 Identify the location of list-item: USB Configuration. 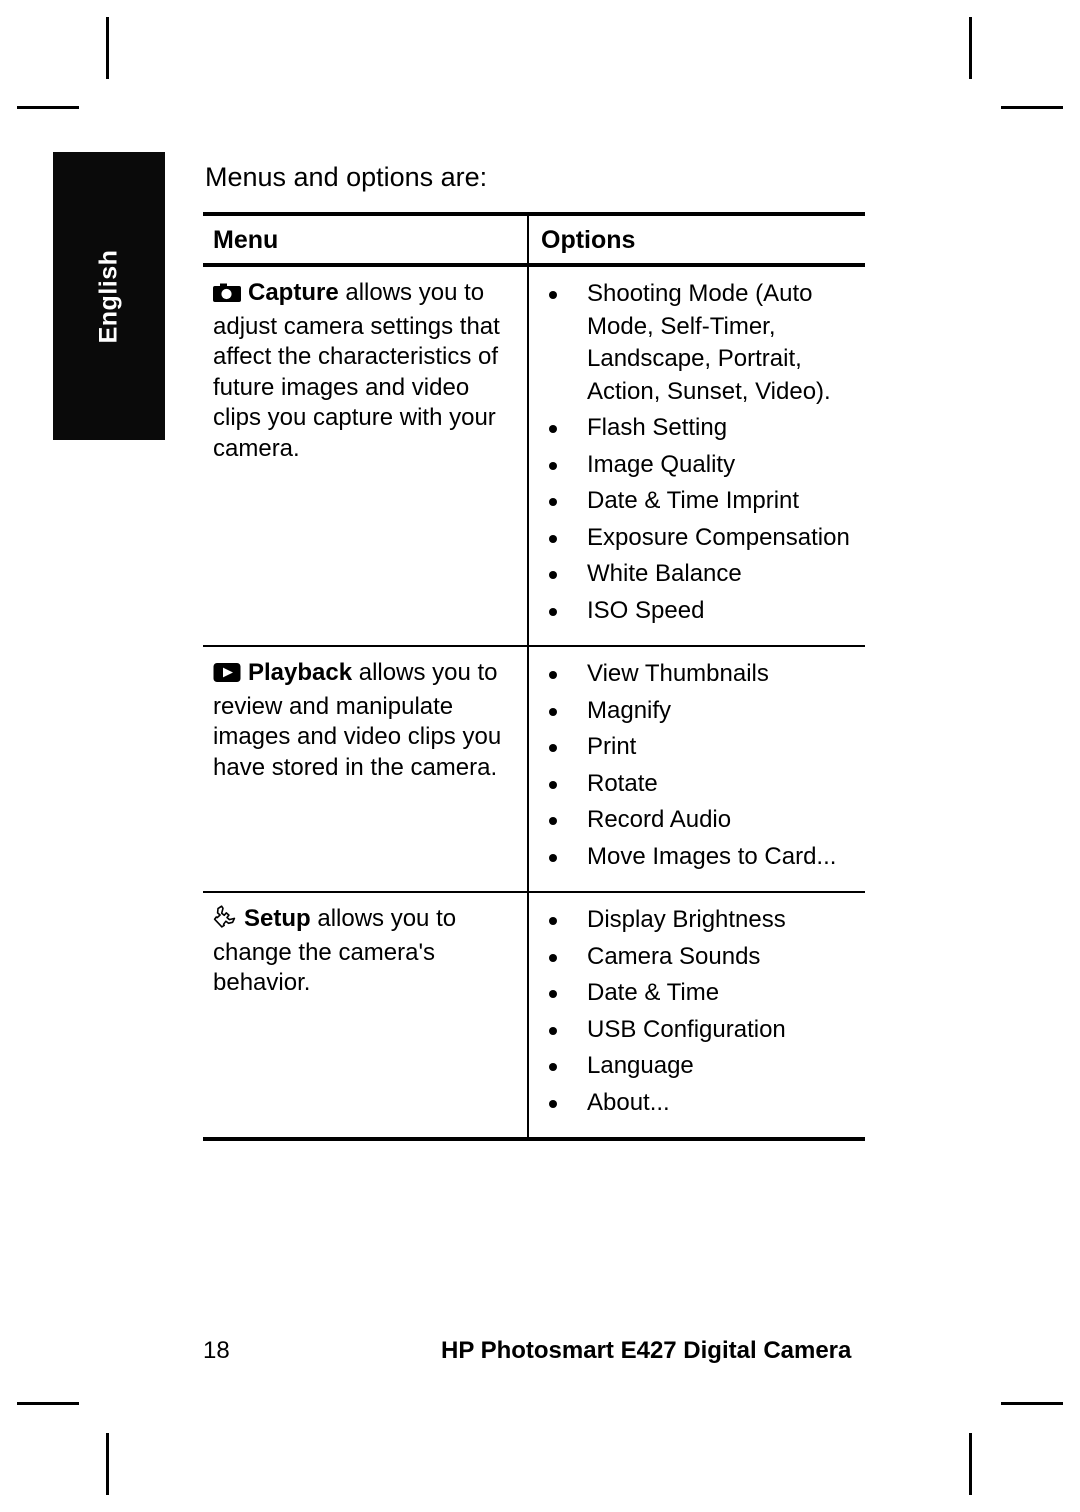
(699, 1030).